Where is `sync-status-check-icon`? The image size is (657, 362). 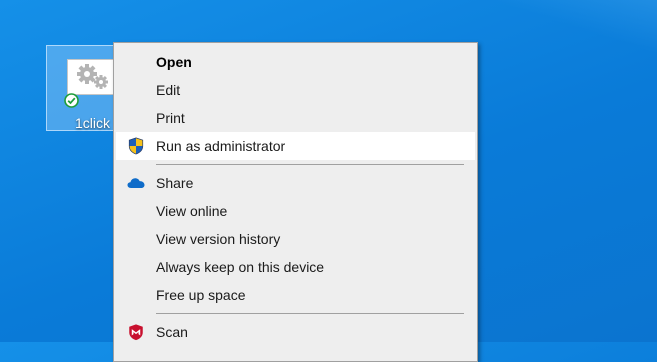 sync-status-check-icon is located at coordinates (71, 100).